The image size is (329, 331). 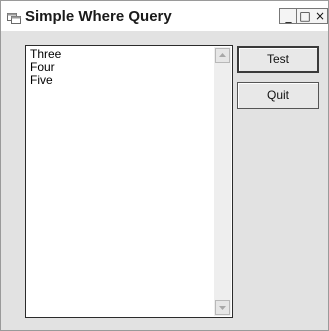 I want to click on quit-button: Quit, so click(x=278, y=95).